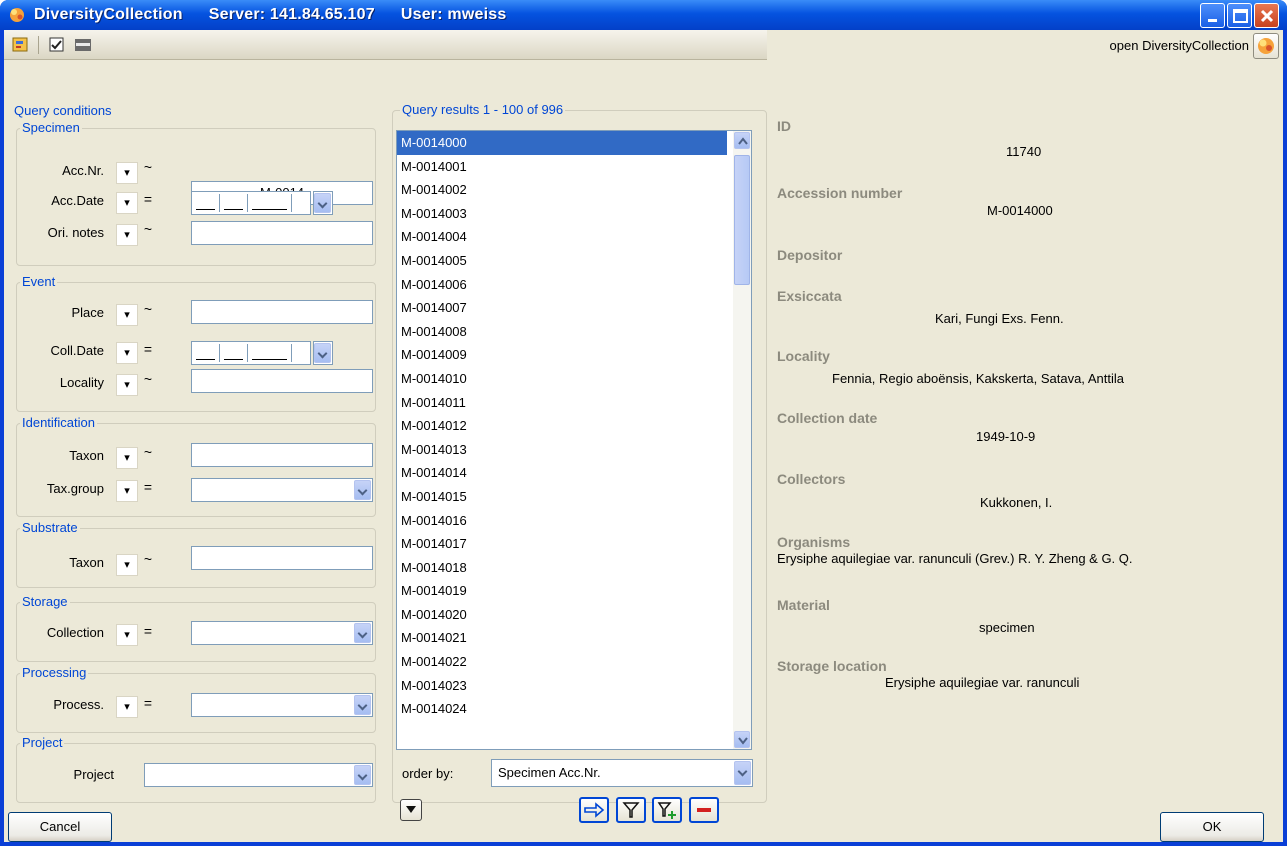 The image size is (1287, 846). What do you see at coordinates (21, 45) in the screenshot?
I see `form-icon` at bounding box center [21, 45].